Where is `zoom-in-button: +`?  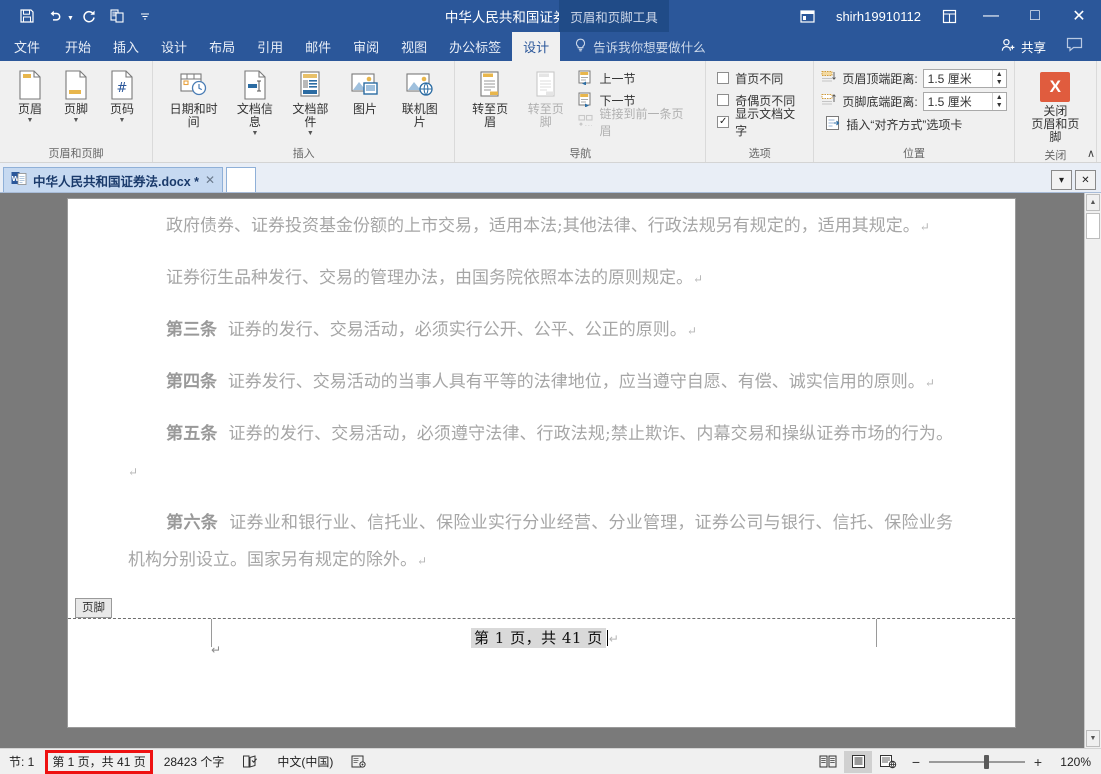 zoom-in-button: + is located at coordinates (1038, 762).